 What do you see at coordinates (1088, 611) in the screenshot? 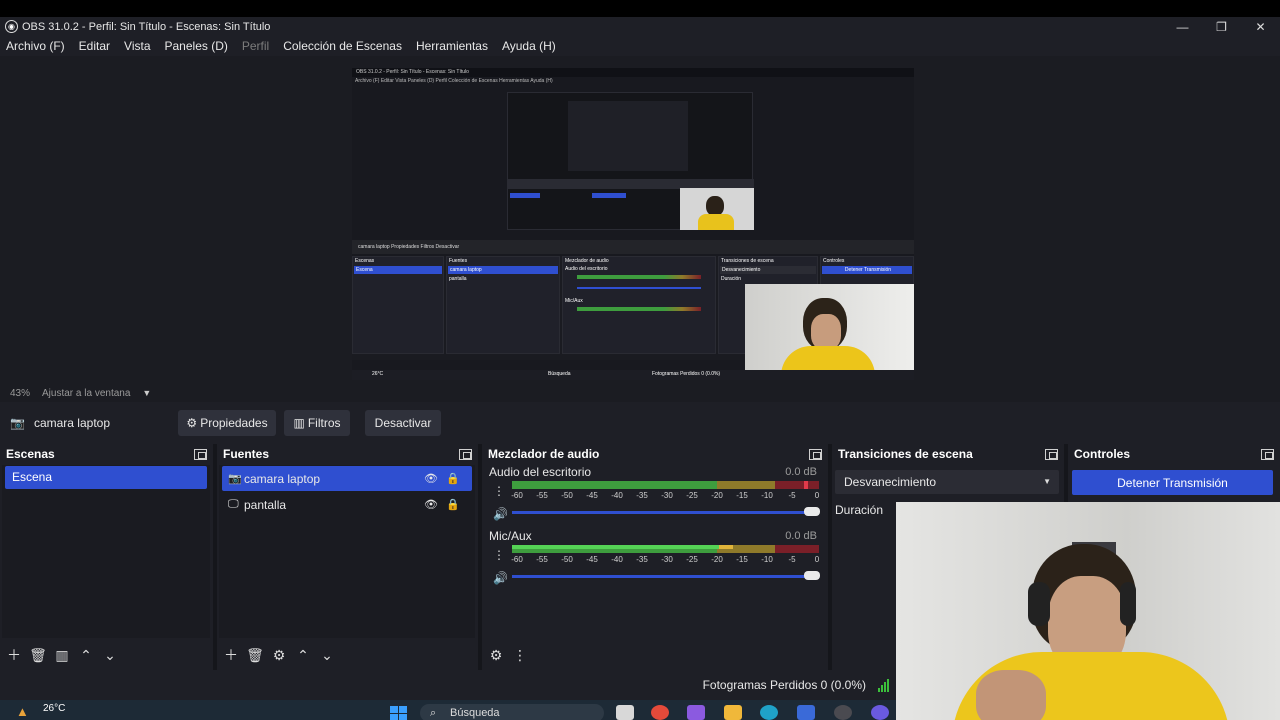
I see `webcam-overlay` at bounding box center [1088, 611].